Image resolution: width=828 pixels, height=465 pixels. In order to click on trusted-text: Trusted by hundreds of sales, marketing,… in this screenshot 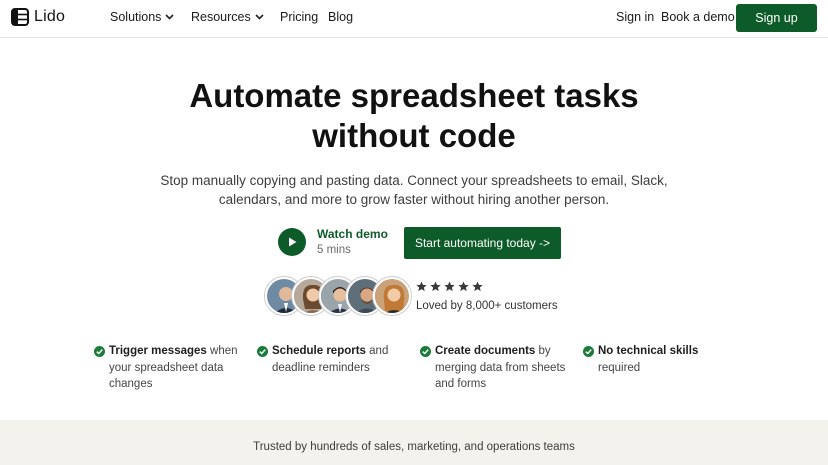, I will do `click(414, 447)`.